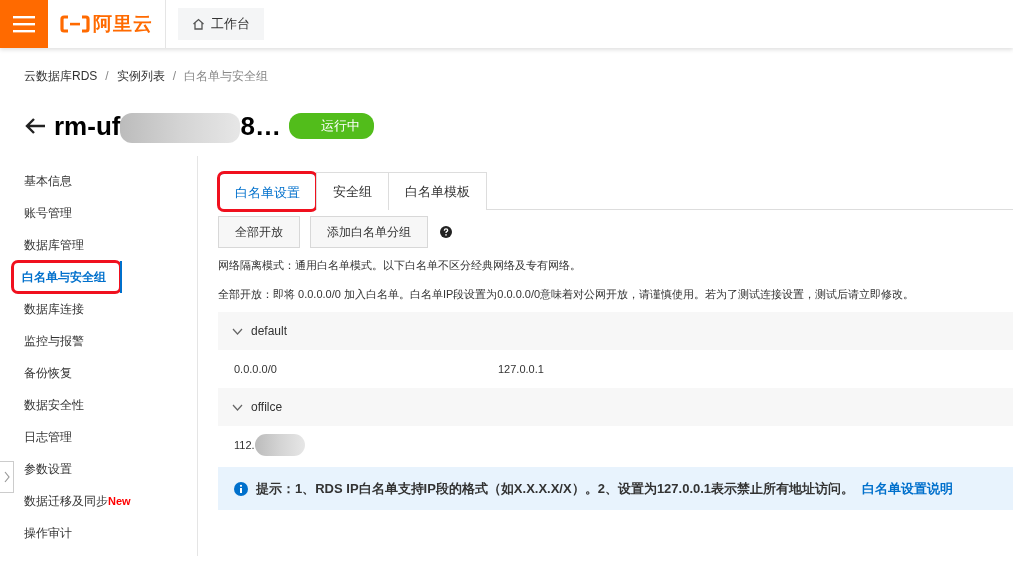  Describe the element at coordinates (908, 488) in the screenshot. I see `help-link: 白名单设置说明` at that location.